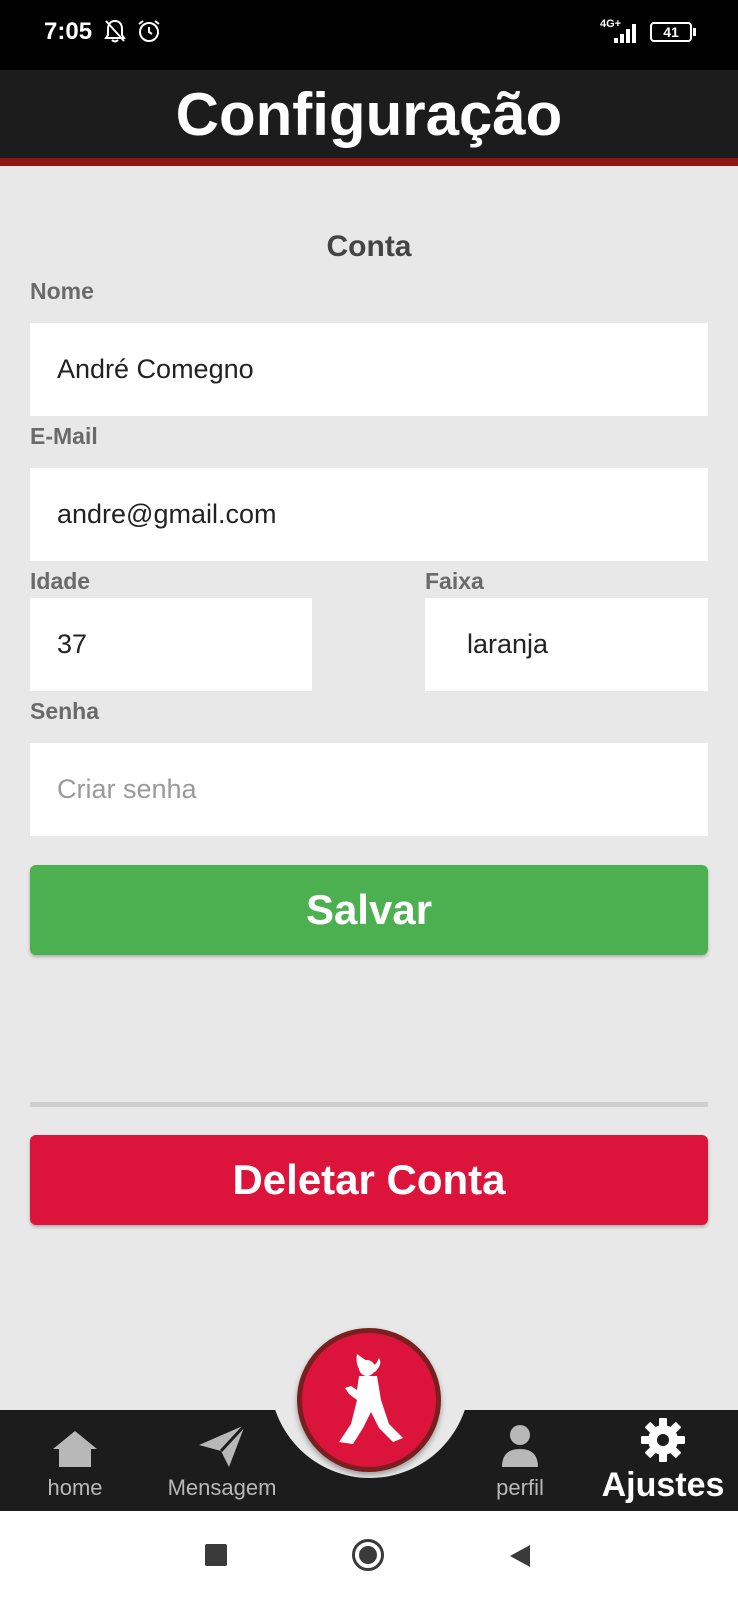 This screenshot has width=738, height=1600. Describe the element at coordinates (520, 1487) in the screenshot. I see `nav-label-perfil: perfil` at that location.